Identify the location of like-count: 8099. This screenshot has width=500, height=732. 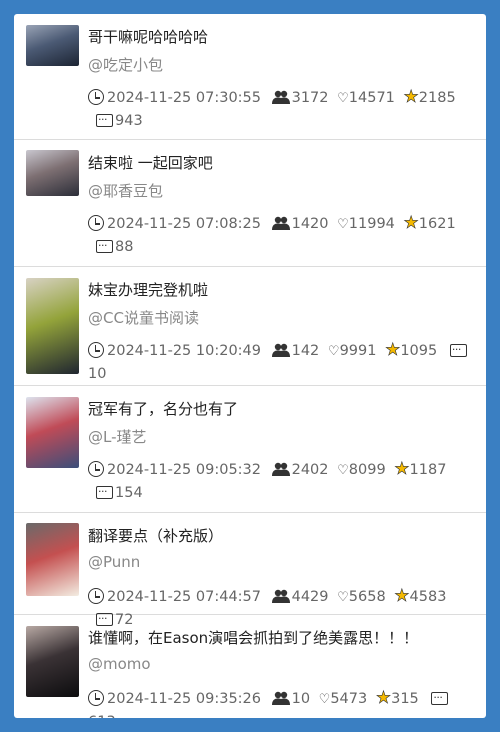
(367, 470).